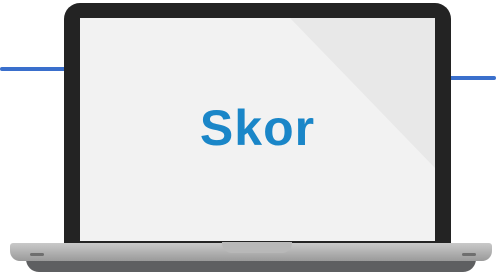  What do you see at coordinates (37, 69) in the screenshot?
I see `decorative-line-left` at bounding box center [37, 69].